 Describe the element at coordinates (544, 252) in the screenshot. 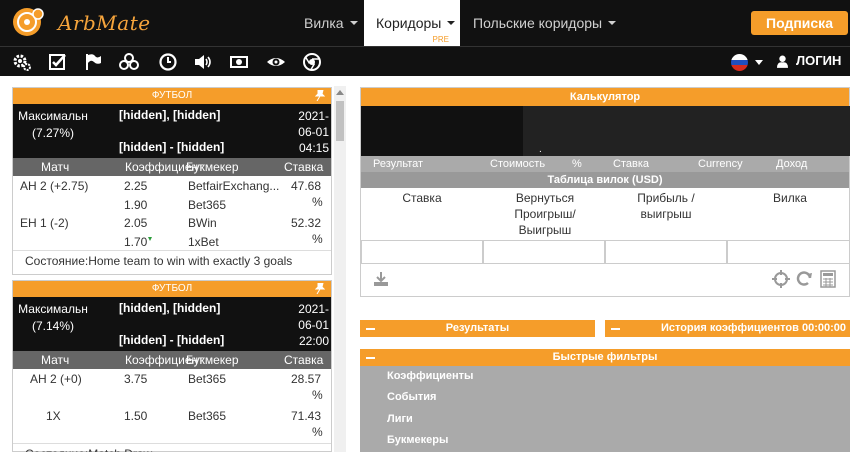

I see `return-input` at that location.